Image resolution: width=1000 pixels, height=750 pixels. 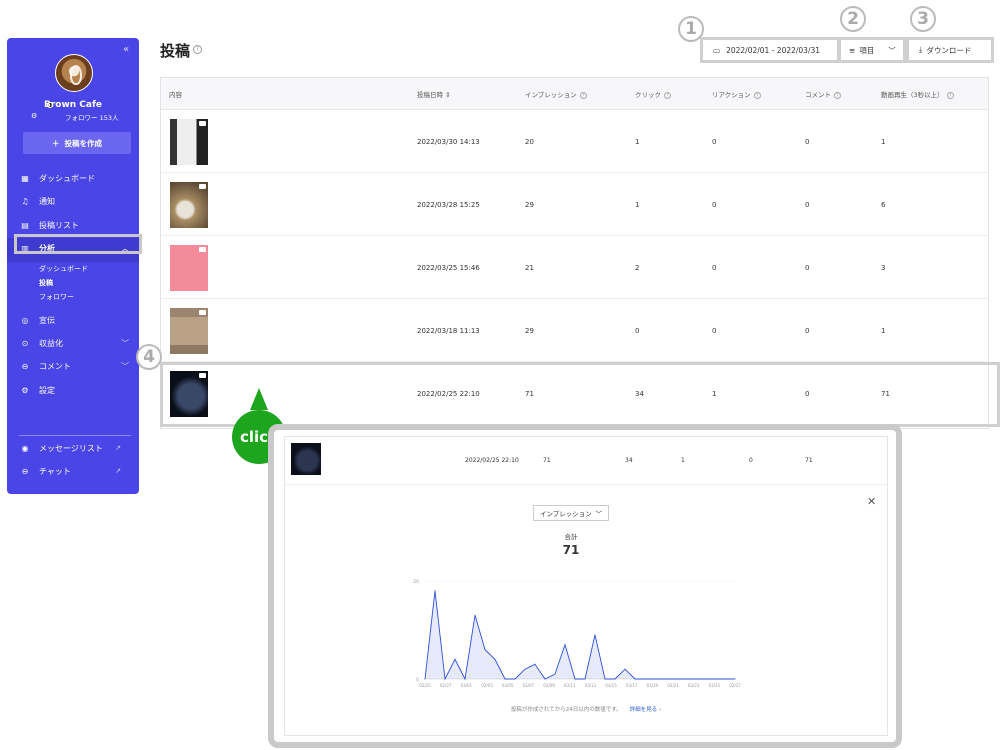 I want to click on header-video-plays: 動画再生（3秒以上）?, so click(x=917, y=94).